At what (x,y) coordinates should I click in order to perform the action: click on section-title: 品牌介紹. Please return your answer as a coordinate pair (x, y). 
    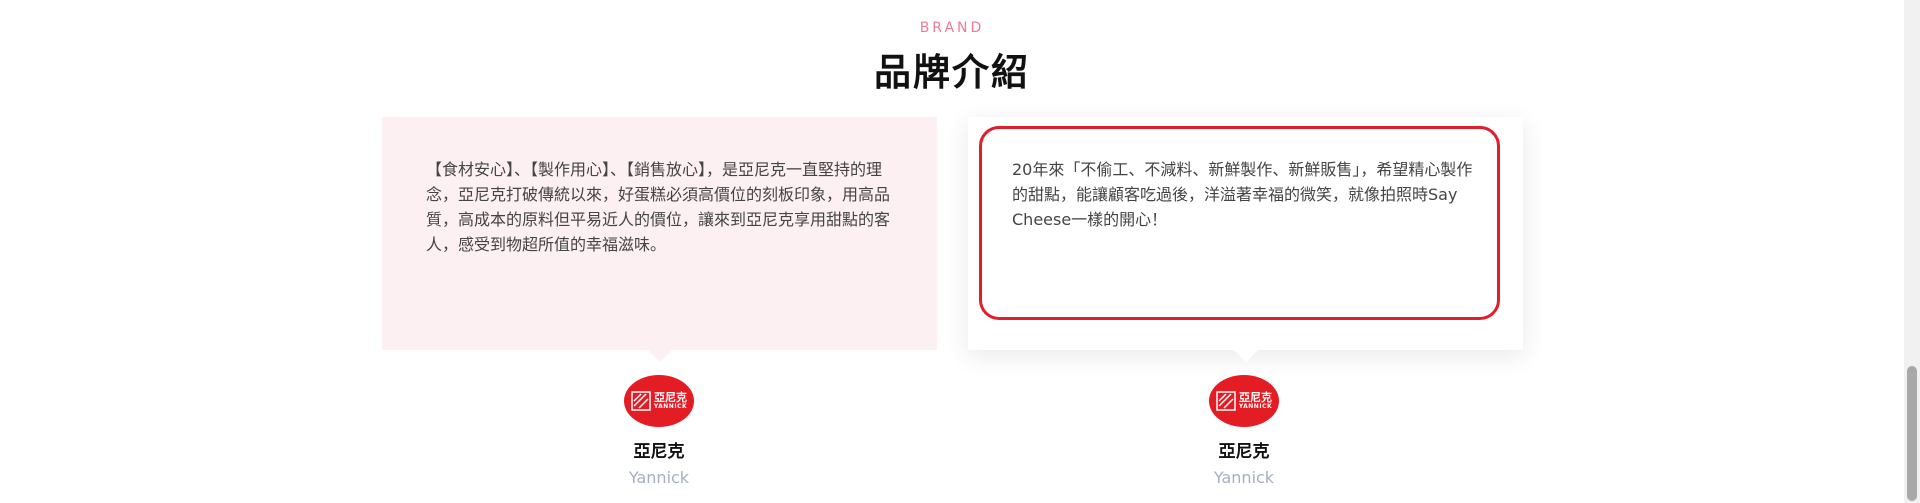
    Looking at the image, I should click on (952, 72).